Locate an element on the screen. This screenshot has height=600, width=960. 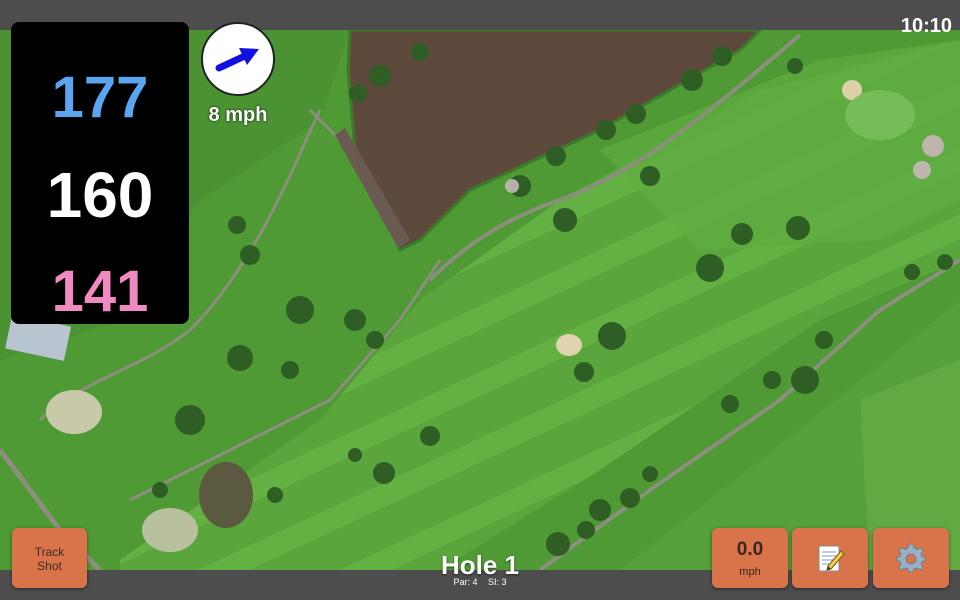
notes-button is located at coordinates (830, 558).